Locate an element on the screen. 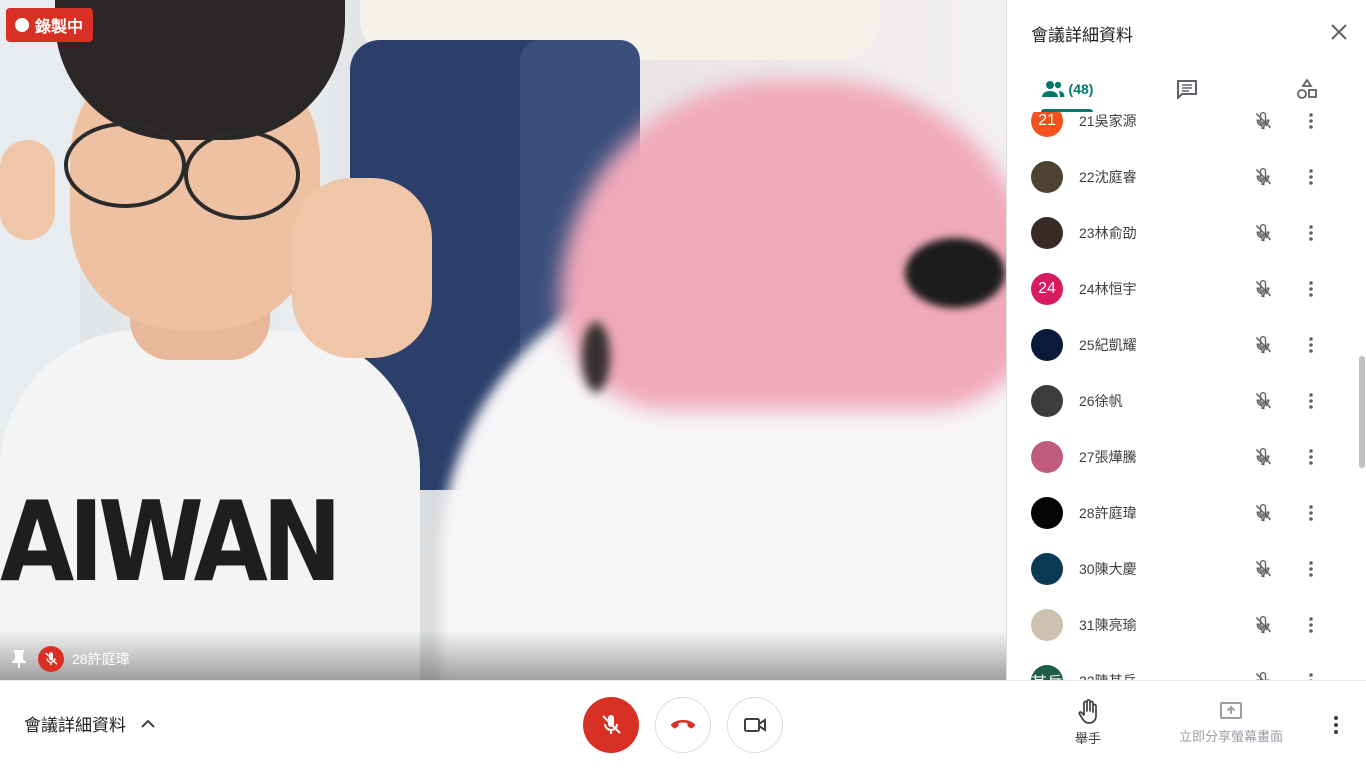 The height and width of the screenshot is (768, 1366). participant-row: 21 21吳家源 is located at coordinates (1186, 130).